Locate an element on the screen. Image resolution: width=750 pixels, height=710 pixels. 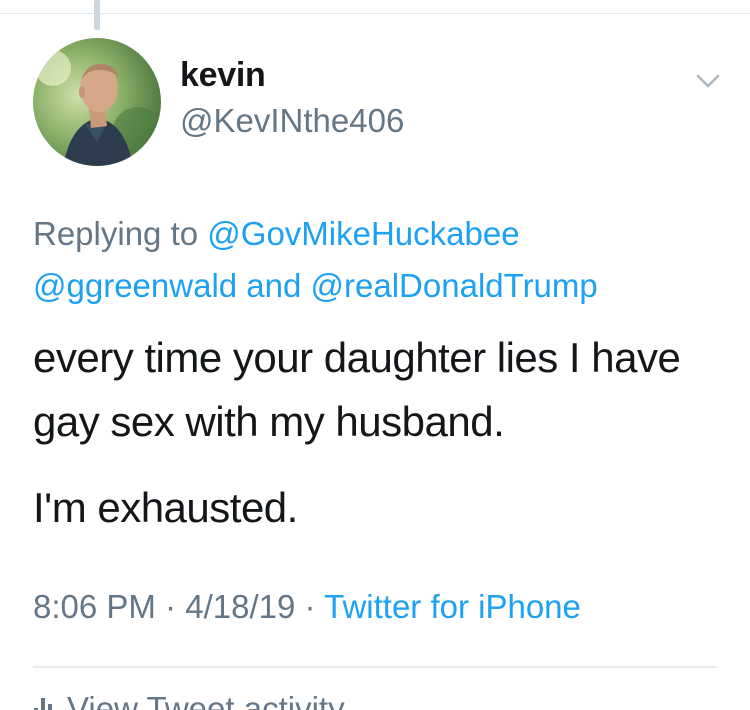
tweet-date: 4/18/19 is located at coordinates (240, 606).